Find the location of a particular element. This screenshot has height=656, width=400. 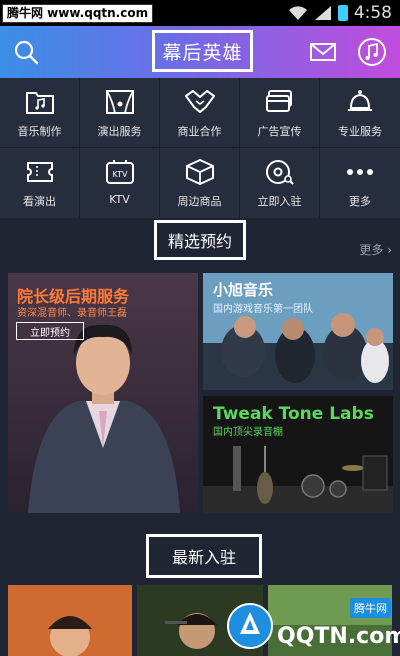

grid-item-more: 更多 is located at coordinates (360, 183).